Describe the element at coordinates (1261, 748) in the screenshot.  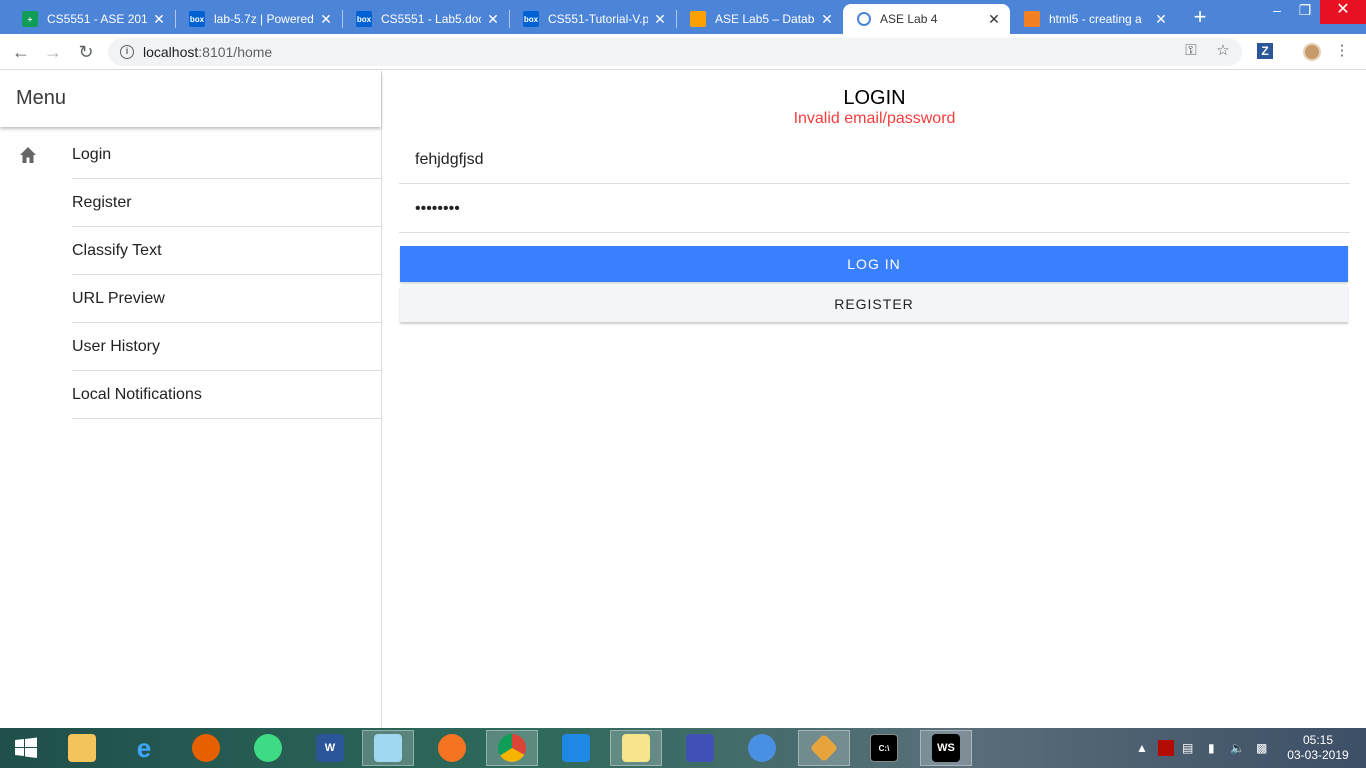
I see `network-signal-icon: ▩` at that location.